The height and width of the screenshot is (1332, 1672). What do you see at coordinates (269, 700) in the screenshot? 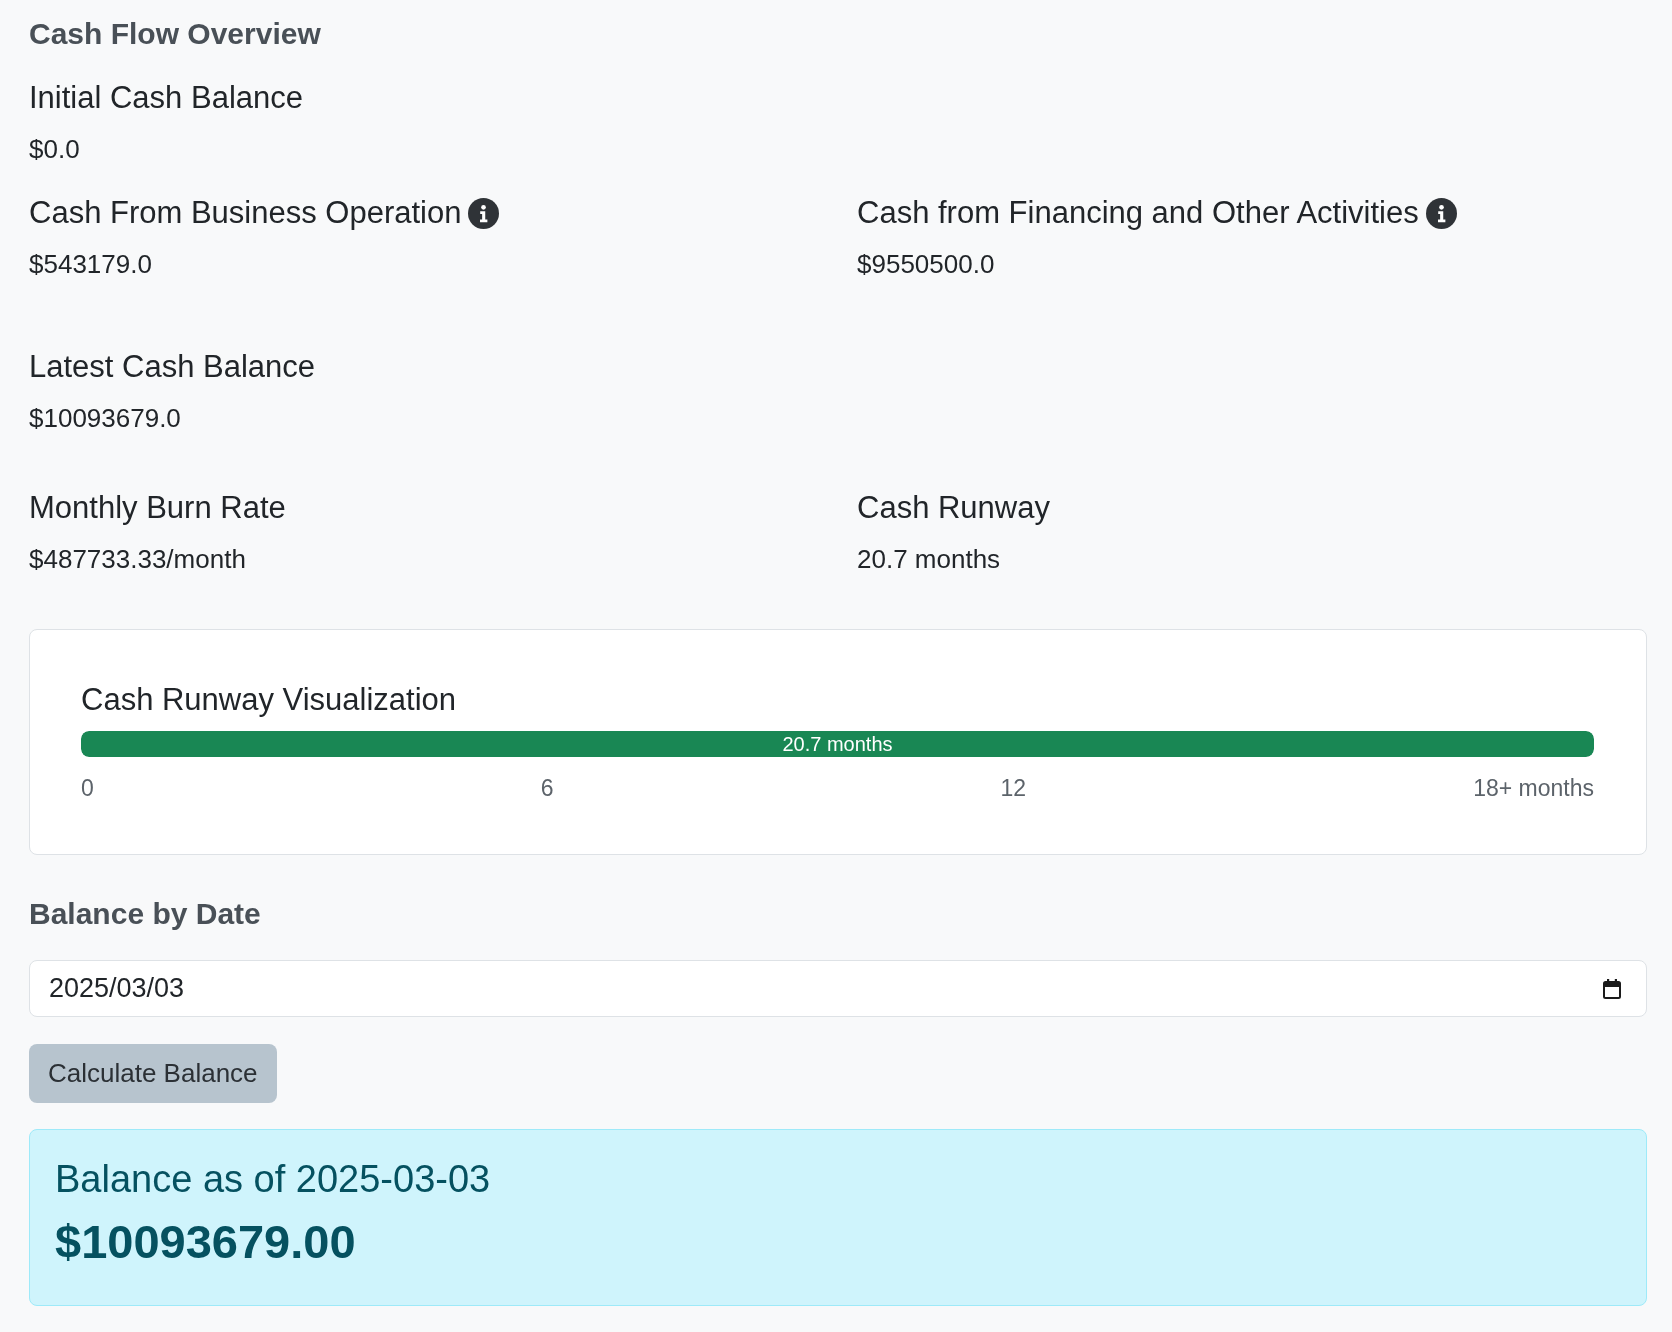
I see `card-title: Cash Runway Visualization` at bounding box center [269, 700].